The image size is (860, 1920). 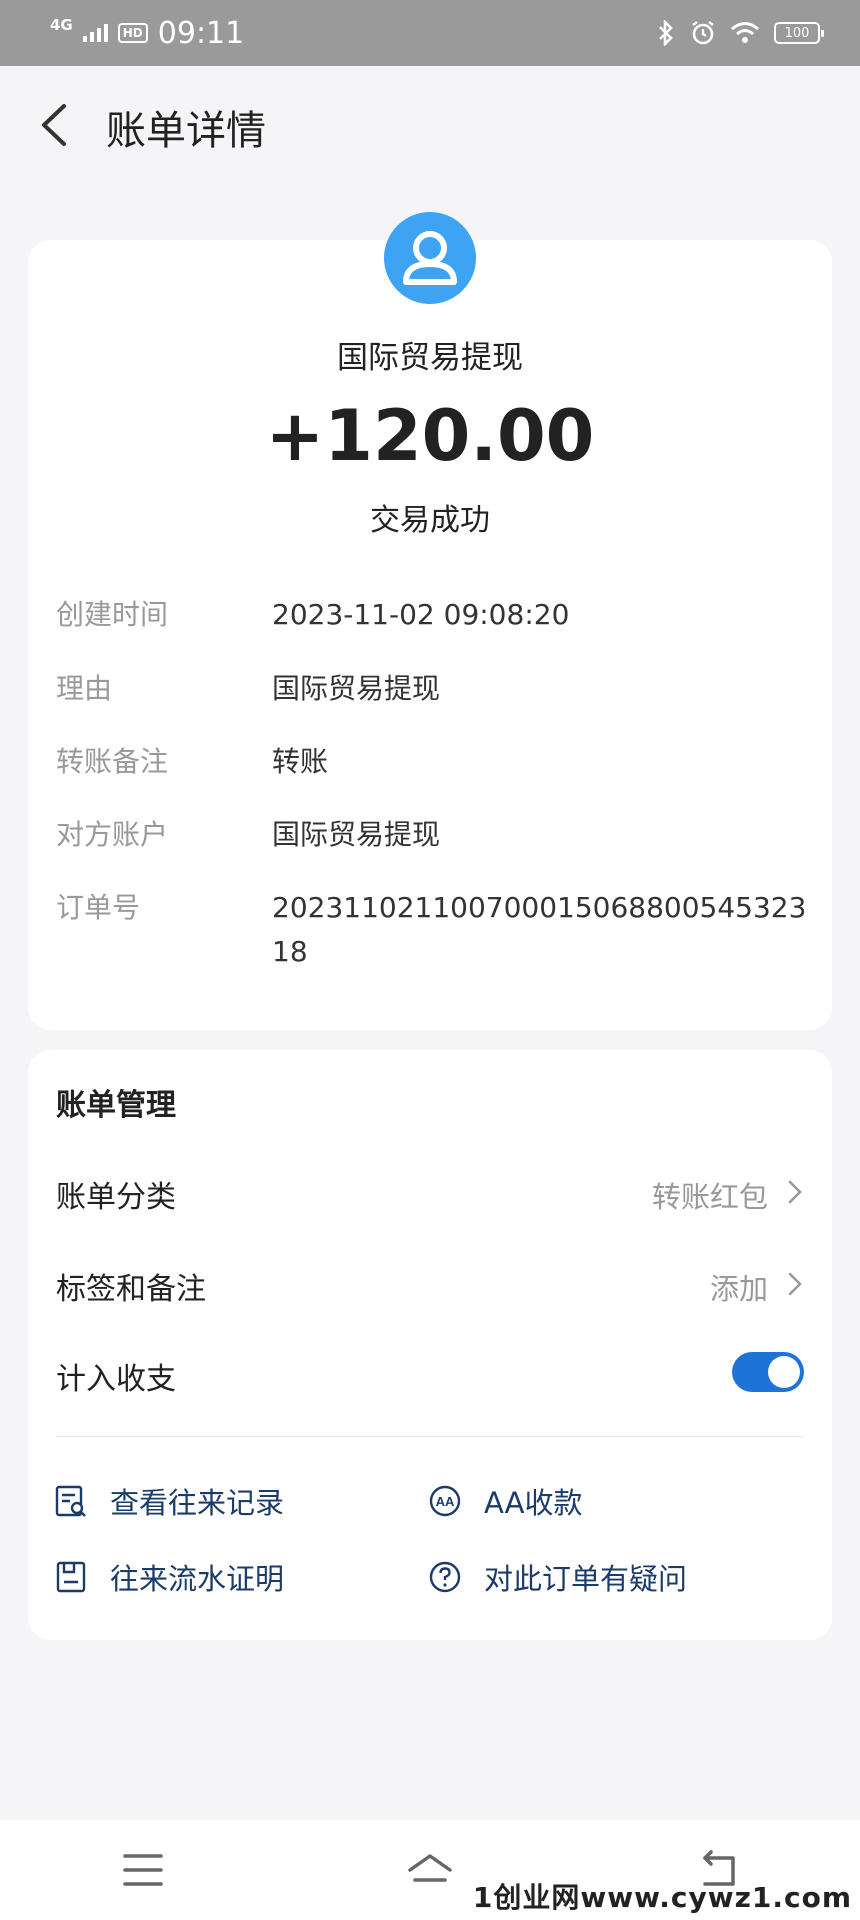 What do you see at coordinates (197, 1579) in the screenshot?
I see `action-label: 往来流水证明` at bounding box center [197, 1579].